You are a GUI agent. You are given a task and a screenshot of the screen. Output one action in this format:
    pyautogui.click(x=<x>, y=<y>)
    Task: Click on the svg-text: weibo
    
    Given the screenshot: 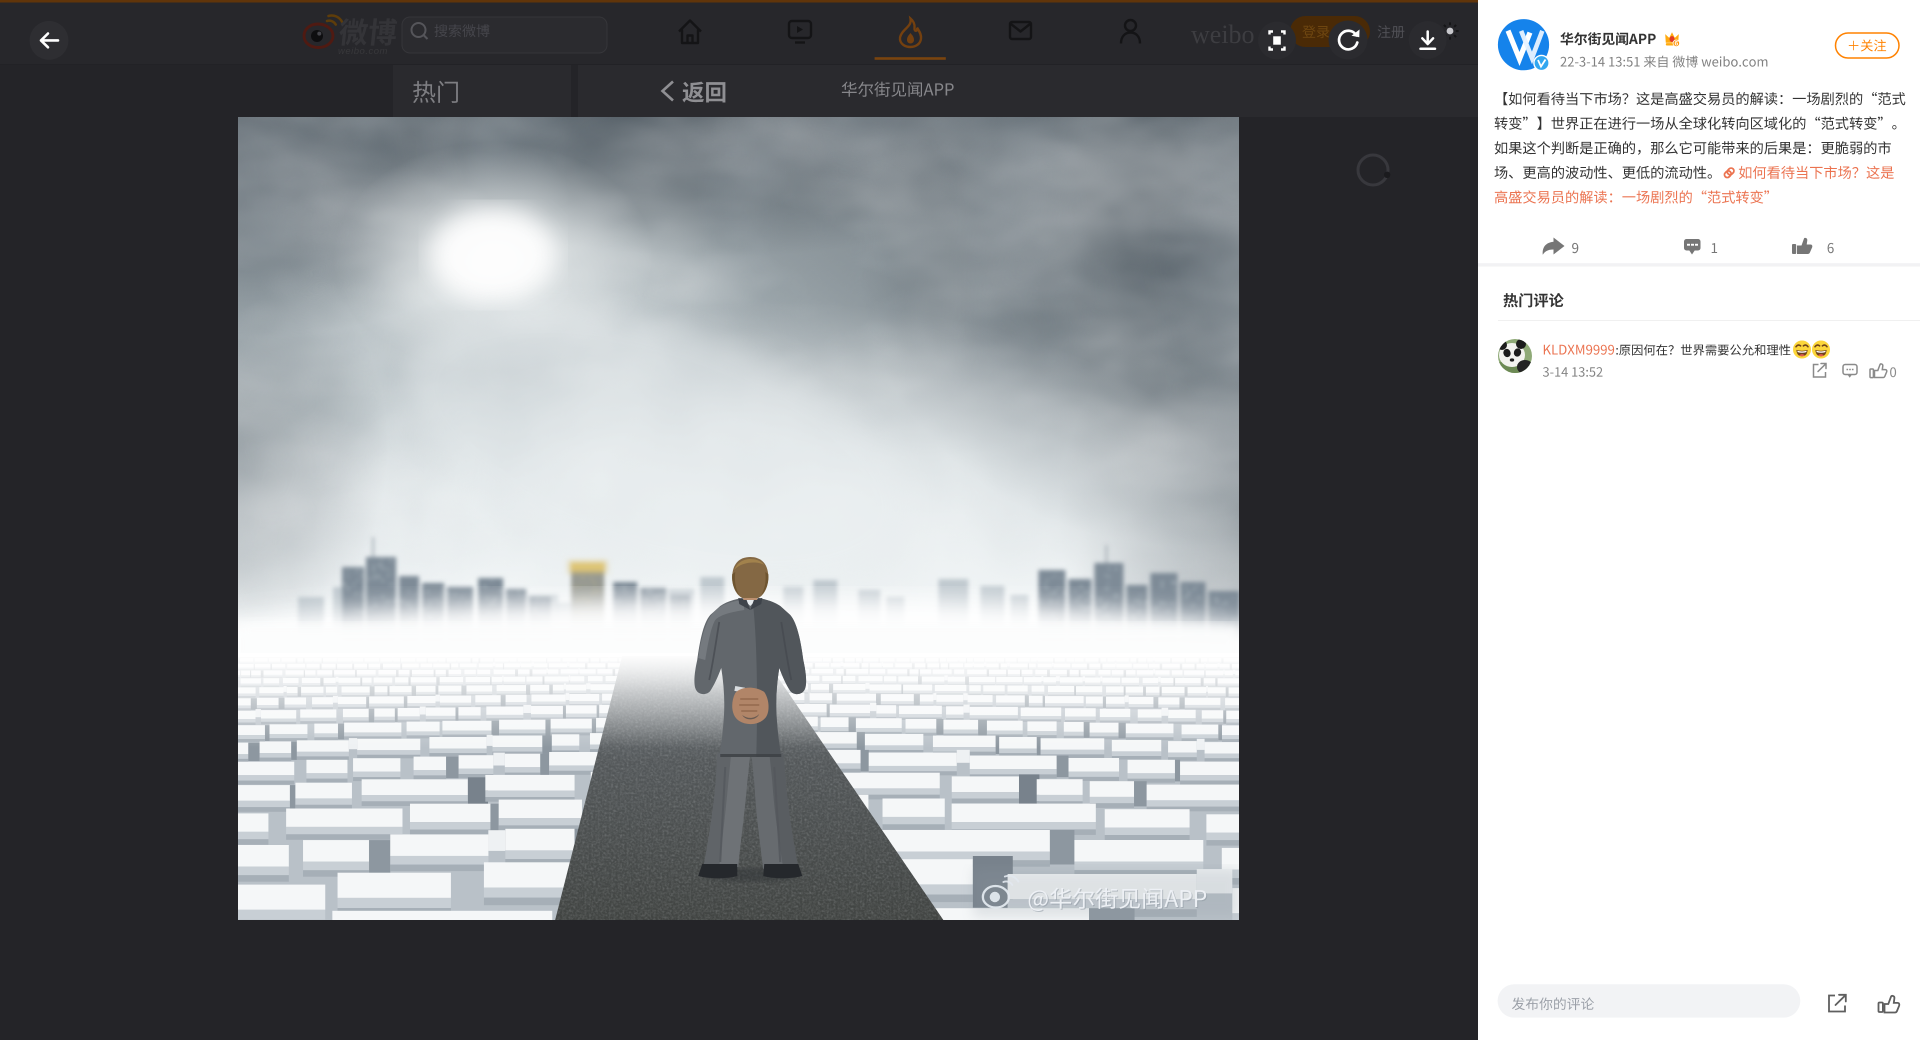 What is the action you would take?
    pyautogui.click(x=1223, y=34)
    